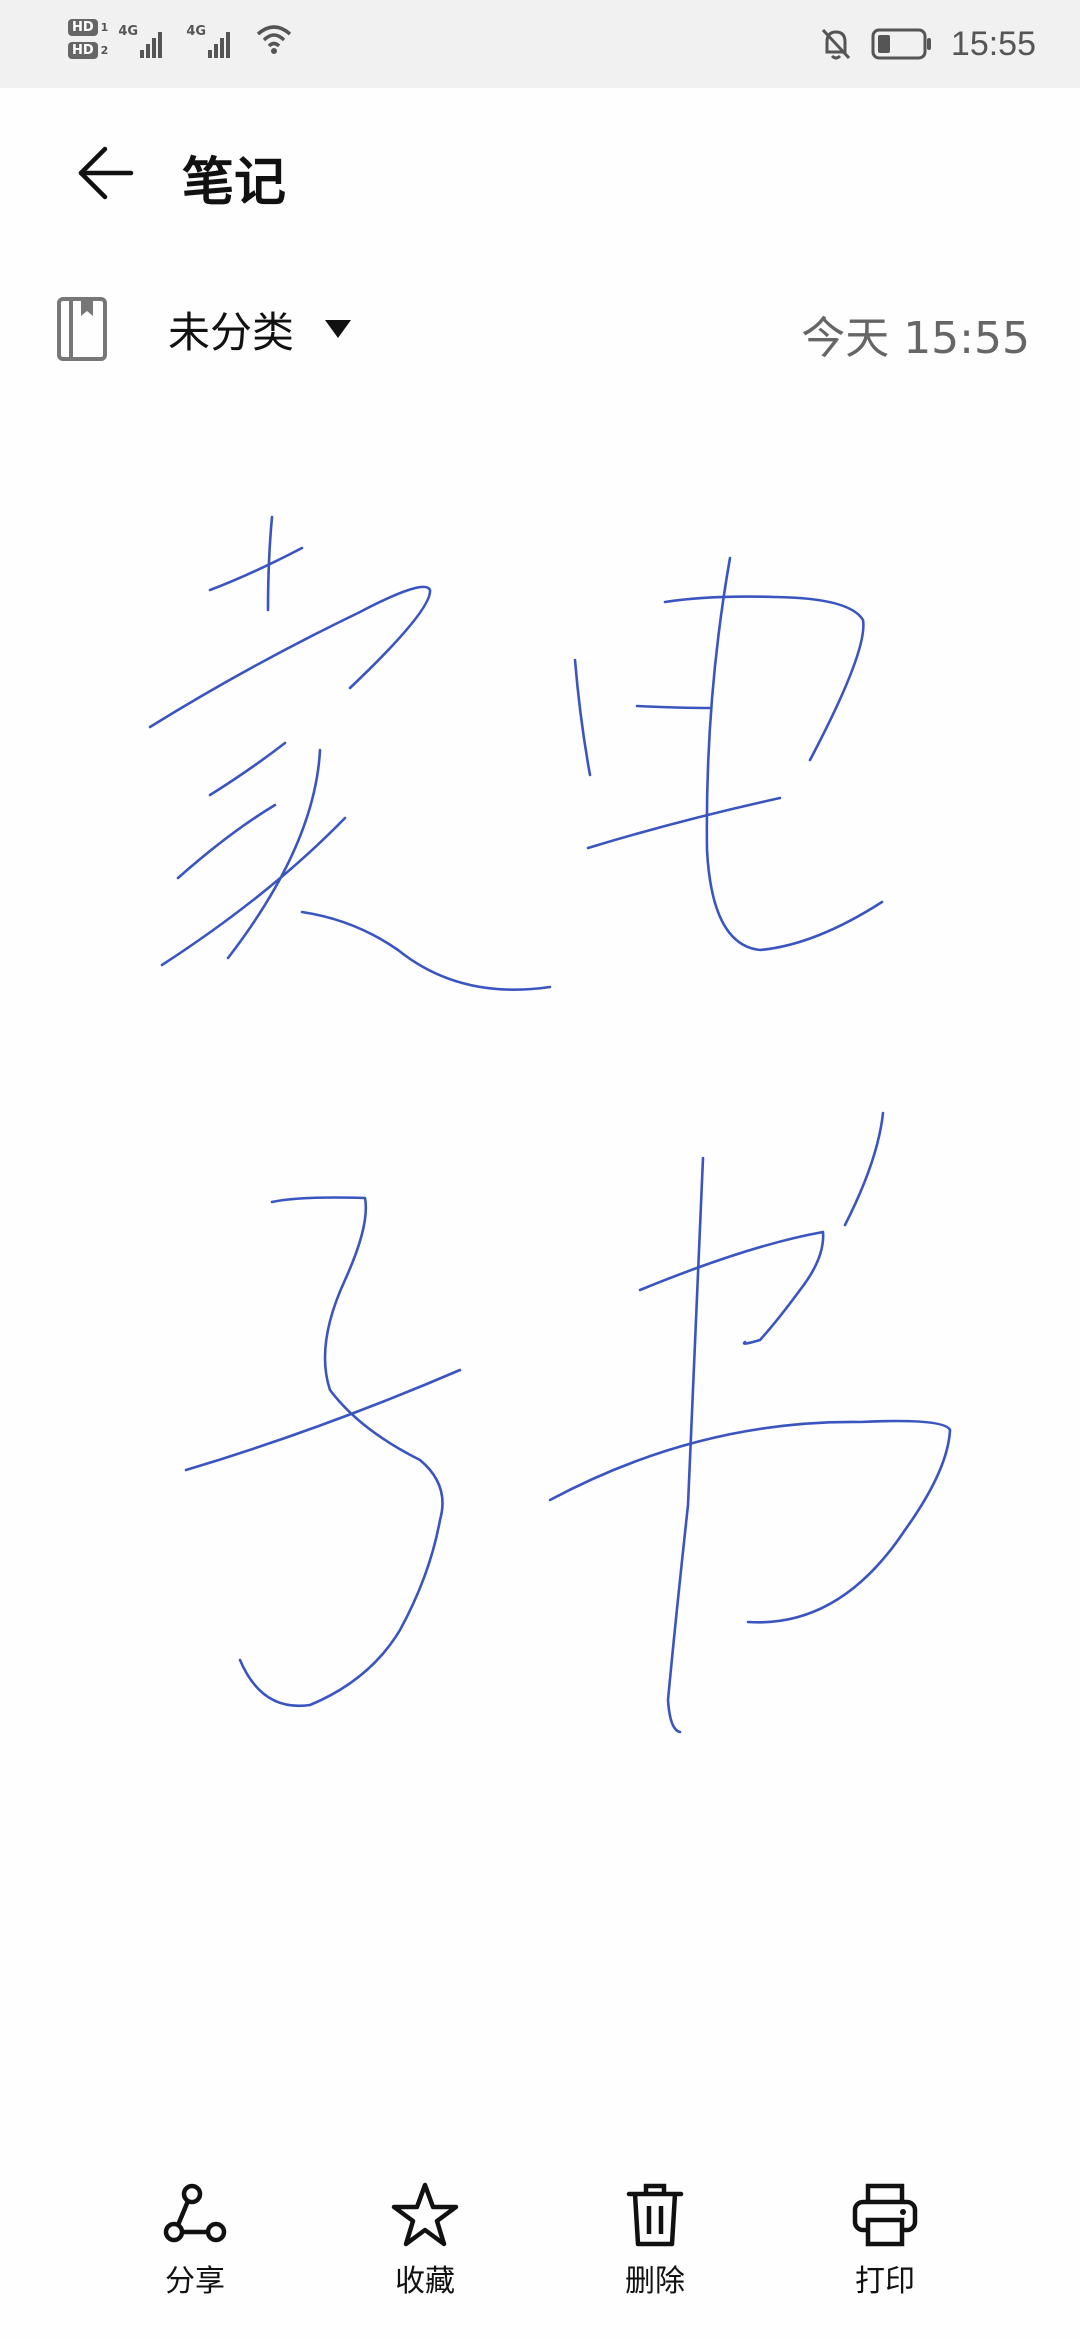  What do you see at coordinates (885, 2260) in the screenshot?
I see `print-button: 打印` at bounding box center [885, 2260].